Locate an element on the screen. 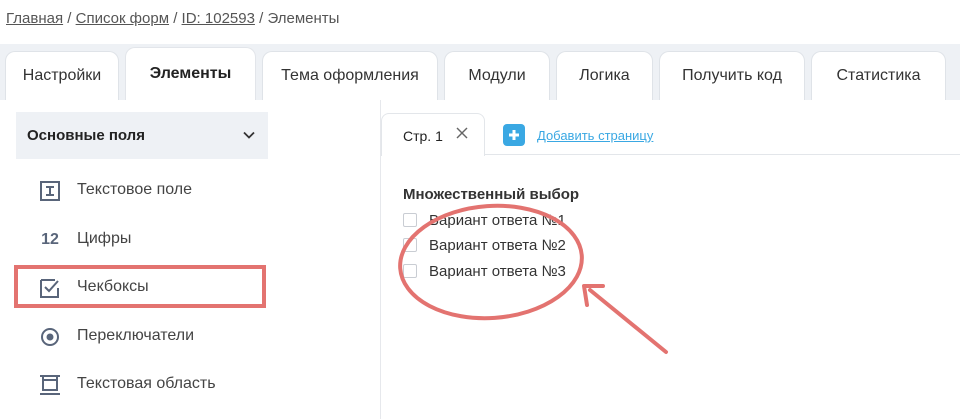 The height and width of the screenshot is (419, 960). sidebar-item-radio: Переключатели is located at coordinates (142, 336).